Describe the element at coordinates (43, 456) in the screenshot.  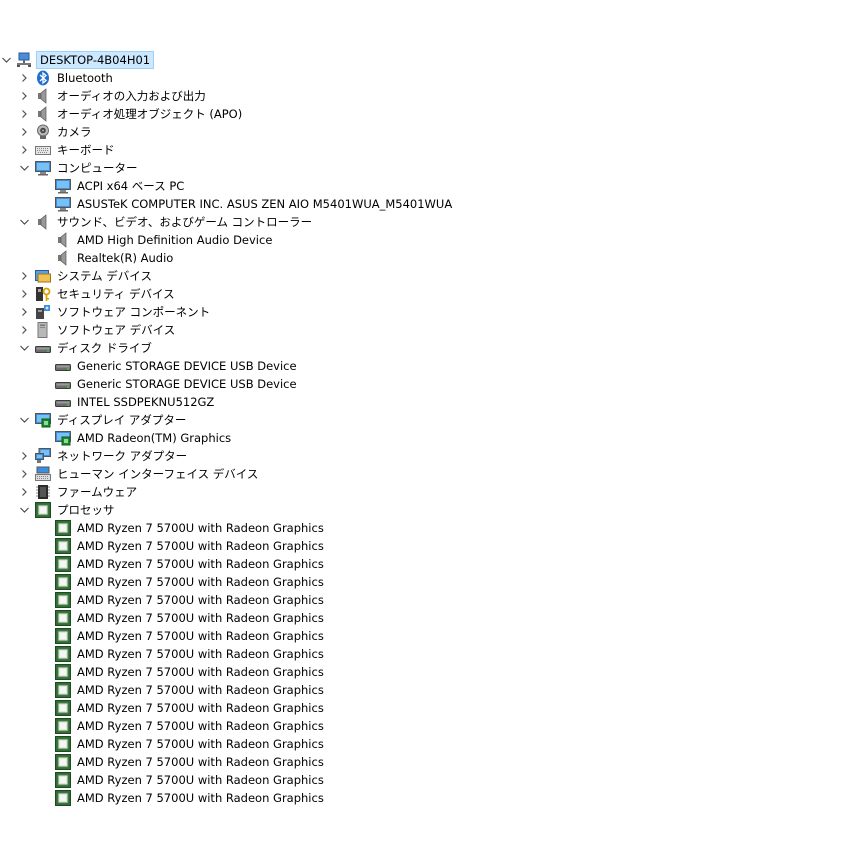
I see `network-adapter-icon` at that location.